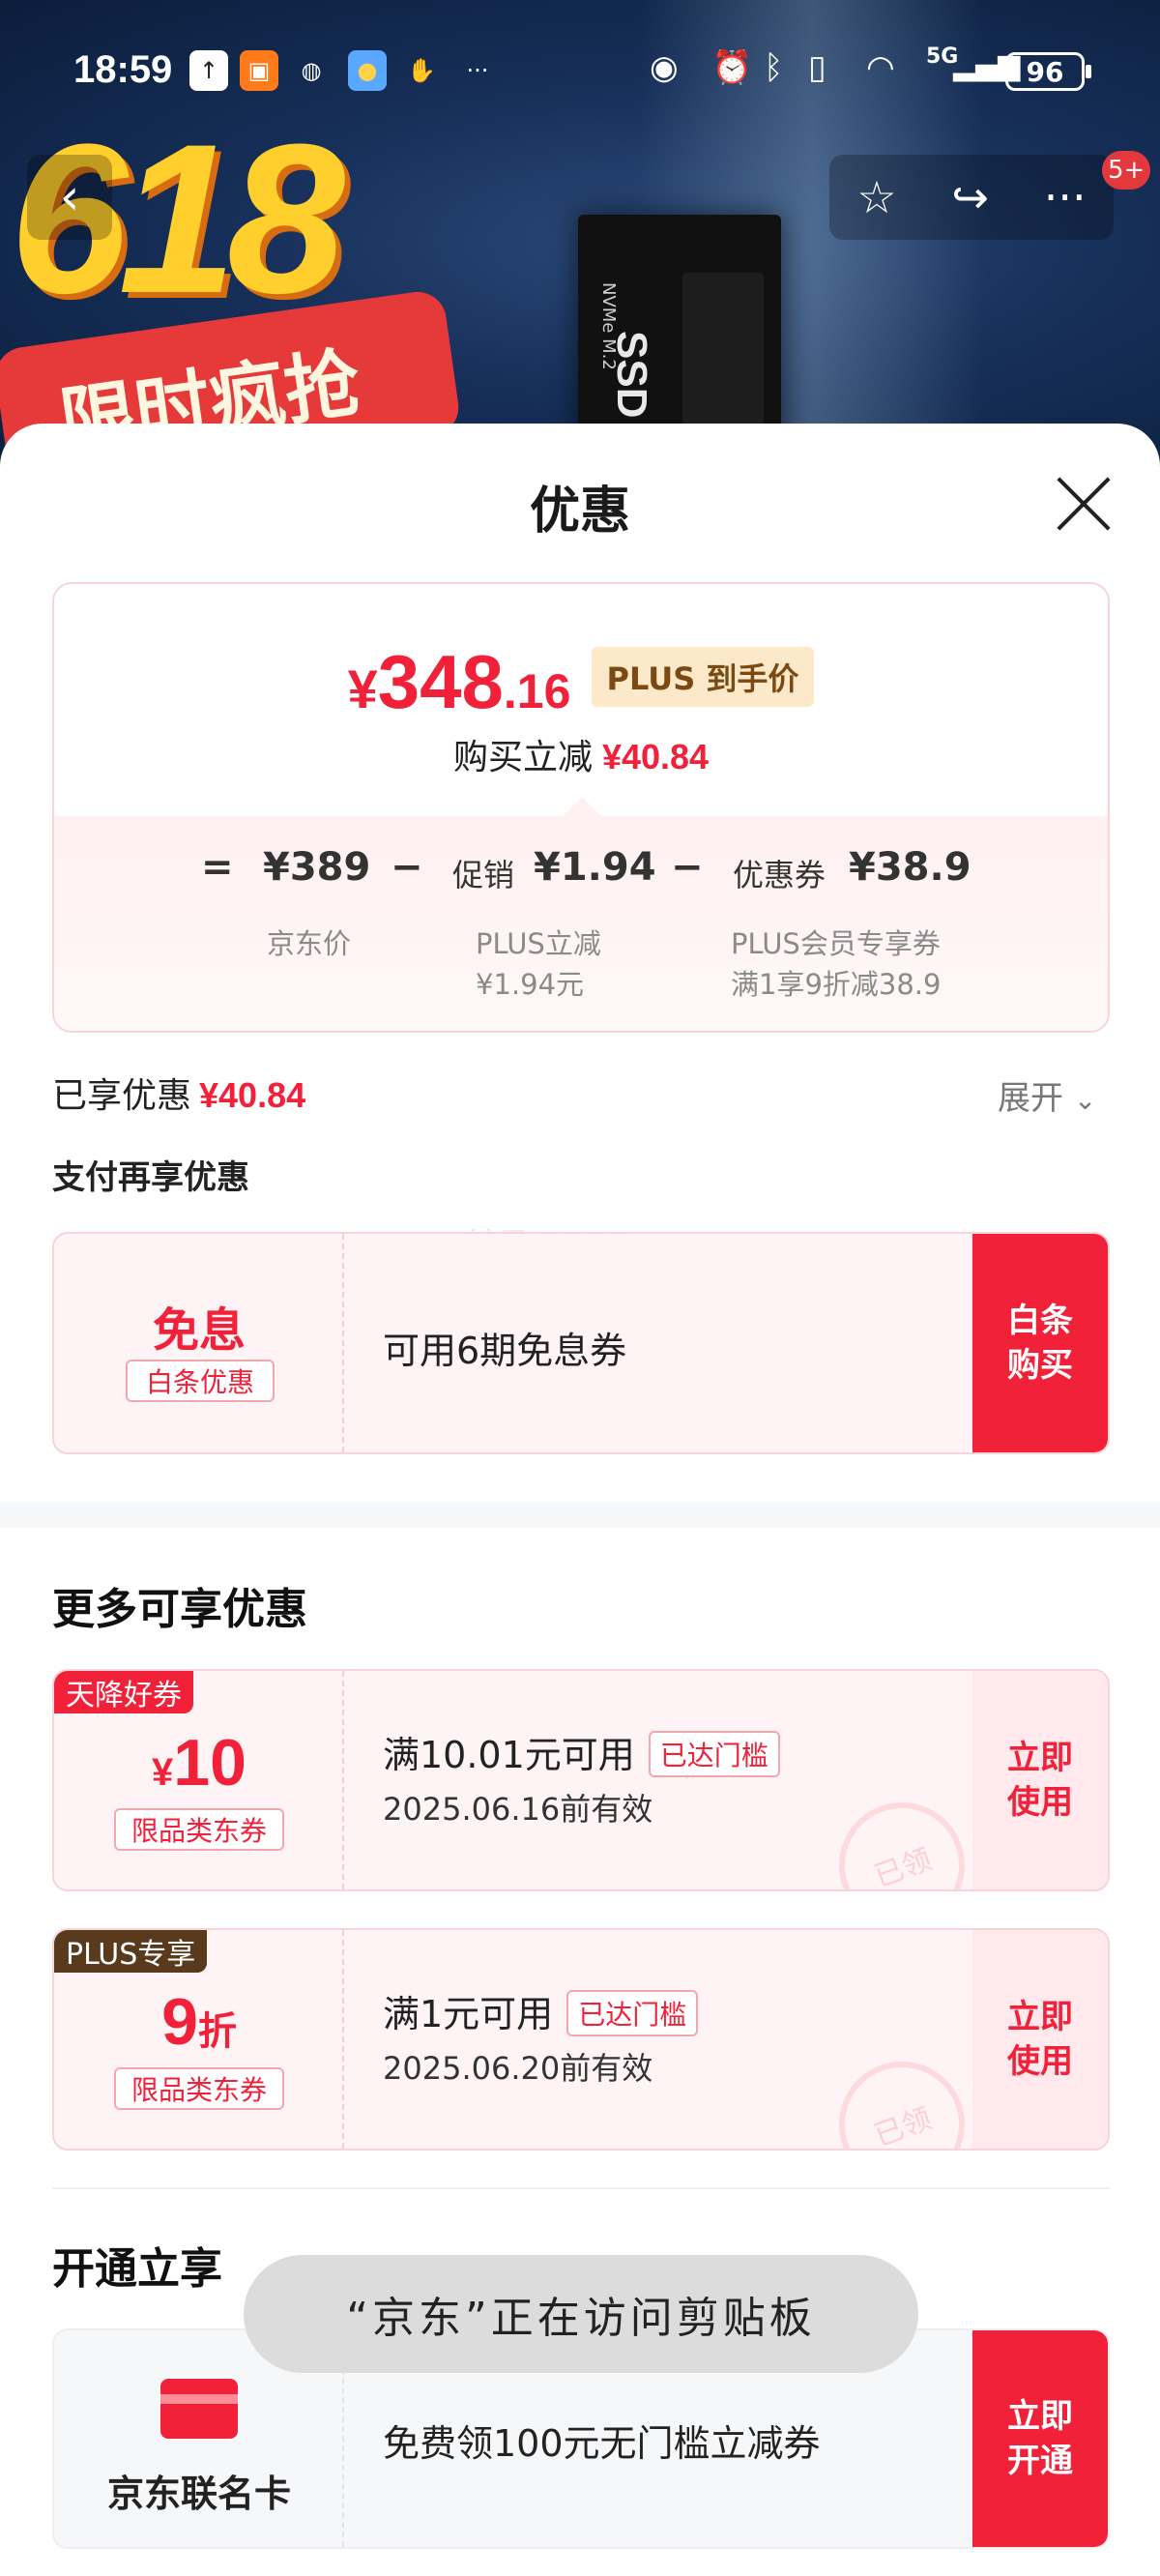 This screenshot has height=2576, width=1160. What do you see at coordinates (1084, 504) in the screenshot?
I see `close-icon` at bounding box center [1084, 504].